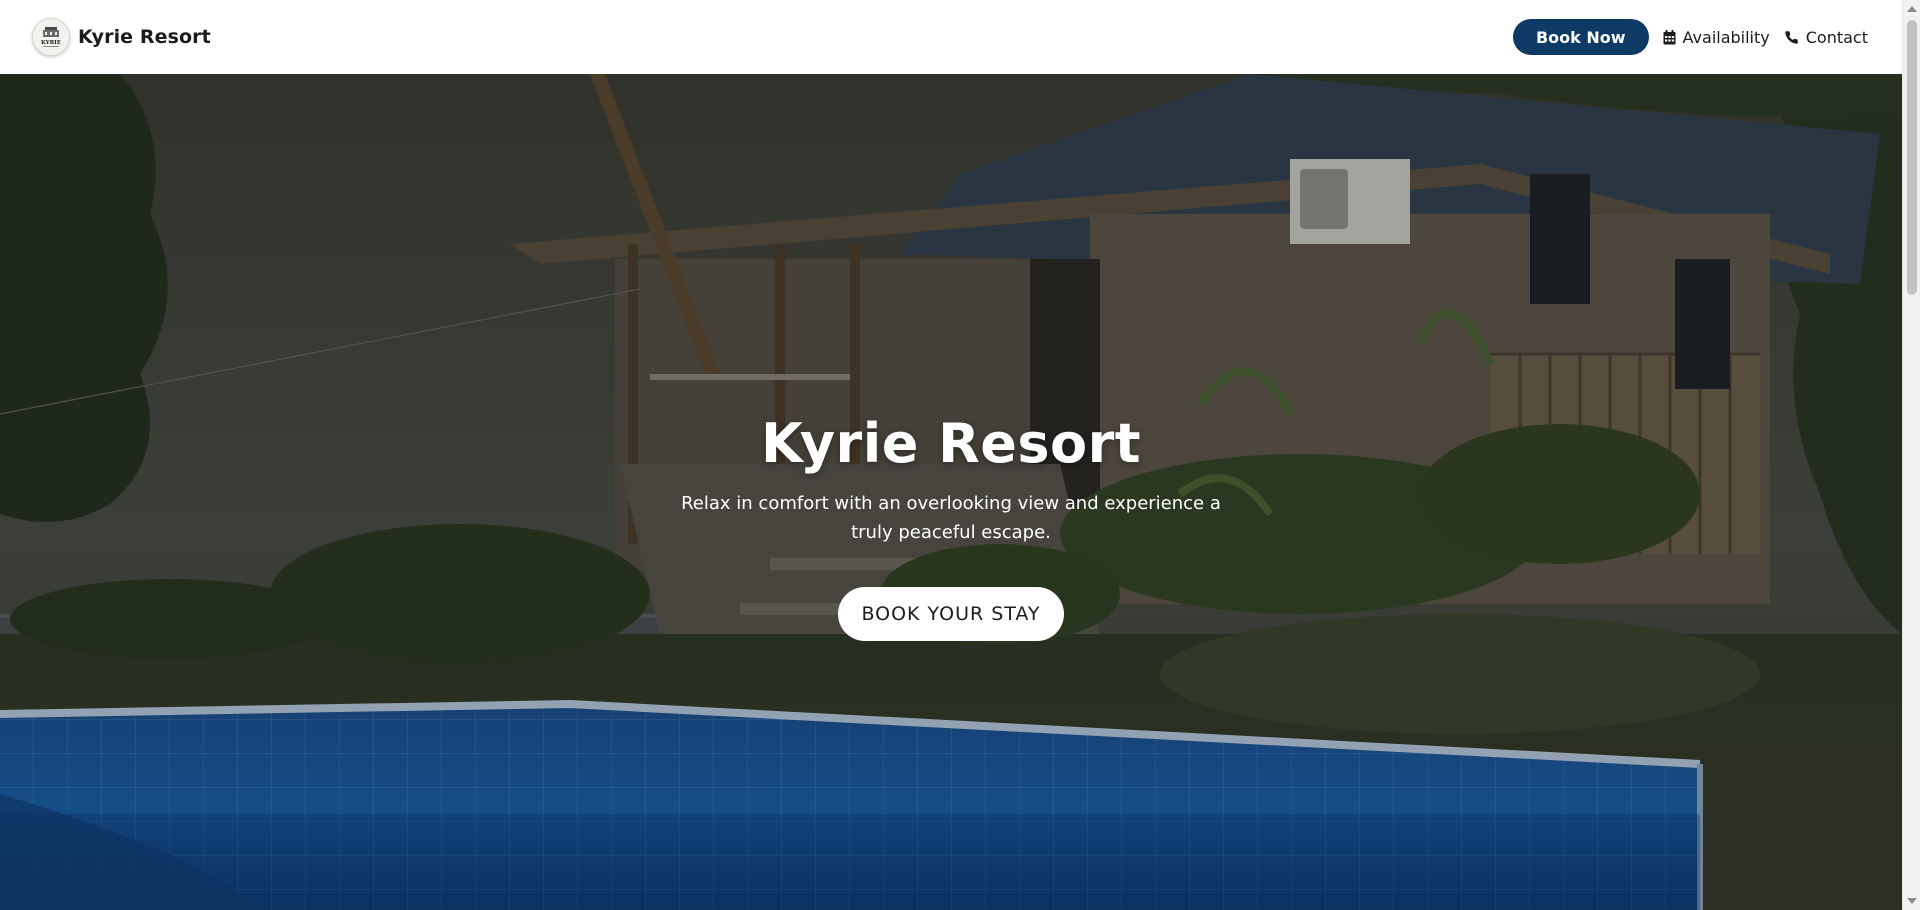  I want to click on page-scrollbar, so click(1911, 455).